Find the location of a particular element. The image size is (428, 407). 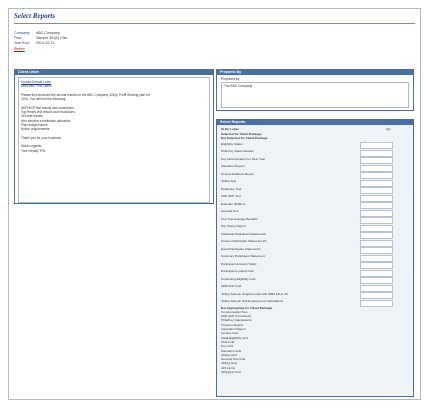

prepared-by-panel: Prepared By Prepared by The ABC Company is located at coordinates (315, 90).